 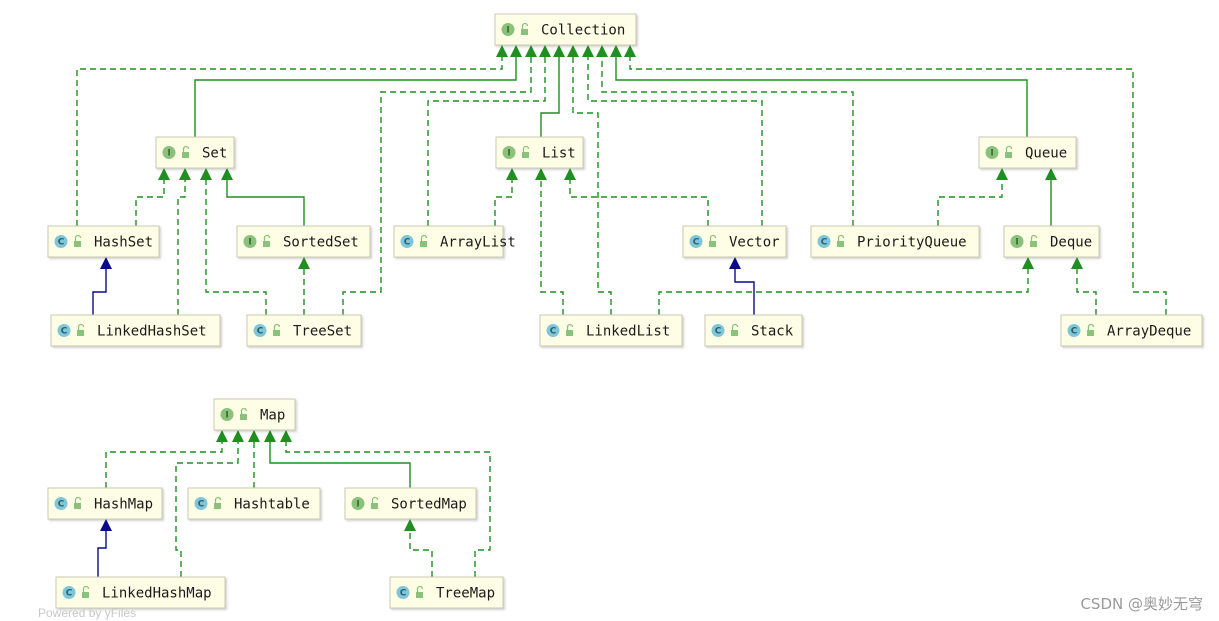 What do you see at coordinates (272, 416) in the screenshot?
I see `node-label: Map` at bounding box center [272, 416].